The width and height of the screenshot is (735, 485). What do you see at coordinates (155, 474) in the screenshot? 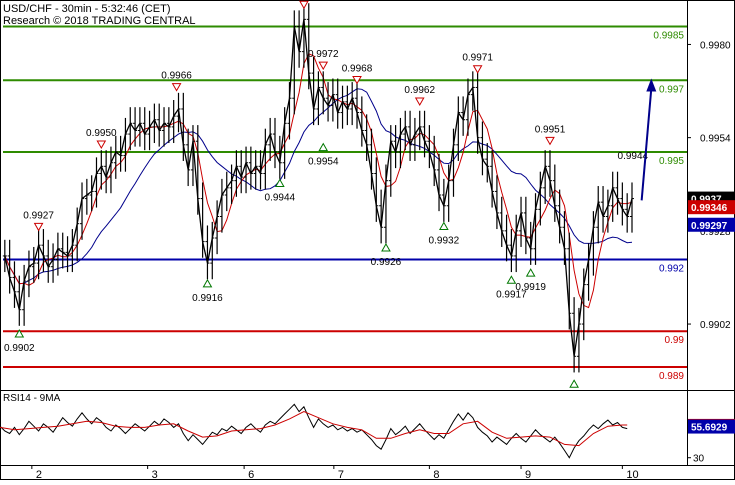
I see `x-tick-label: 3` at bounding box center [155, 474].